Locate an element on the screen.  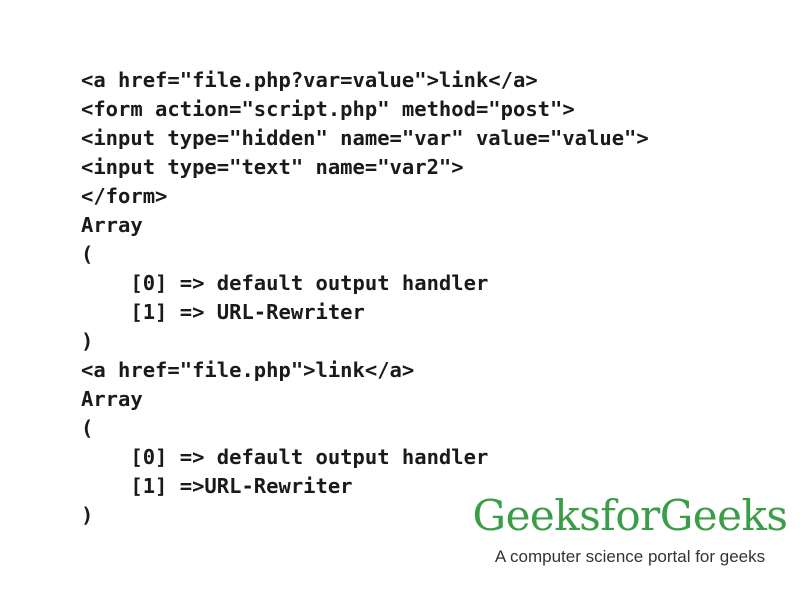
code-line-11: <a href="file.php">link</a> is located at coordinates (248, 370).